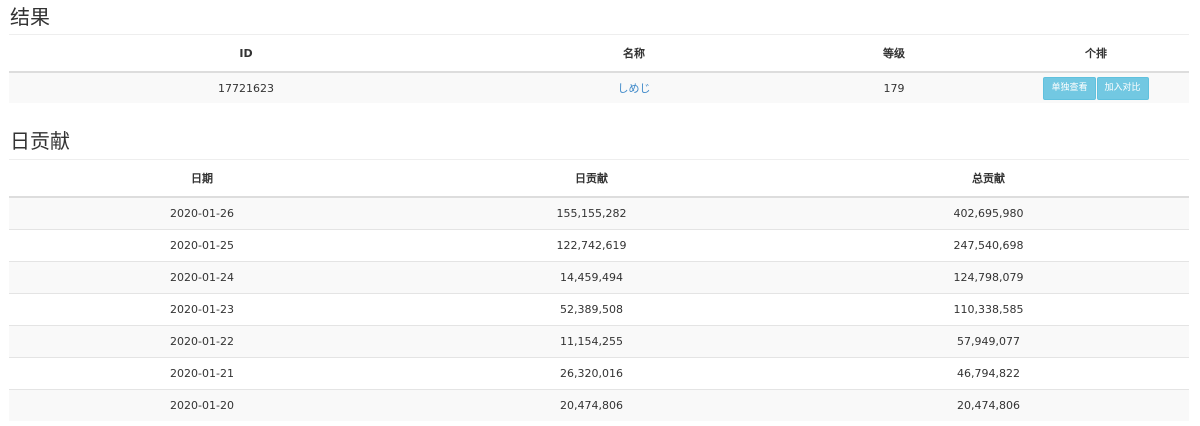 Image resolution: width=1200 pixels, height=426 pixels. I want to click on table-row: 2020-01-20 20,474,806 20,474,806, so click(599, 405).